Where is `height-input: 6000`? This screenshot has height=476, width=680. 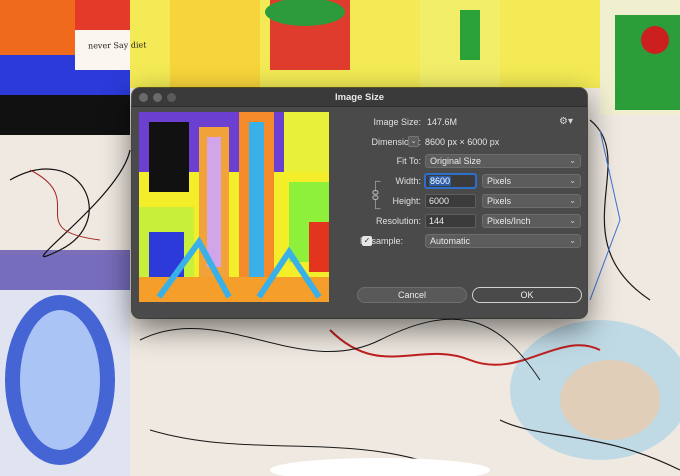 height-input: 6000 is located at coordinates (450, 201).